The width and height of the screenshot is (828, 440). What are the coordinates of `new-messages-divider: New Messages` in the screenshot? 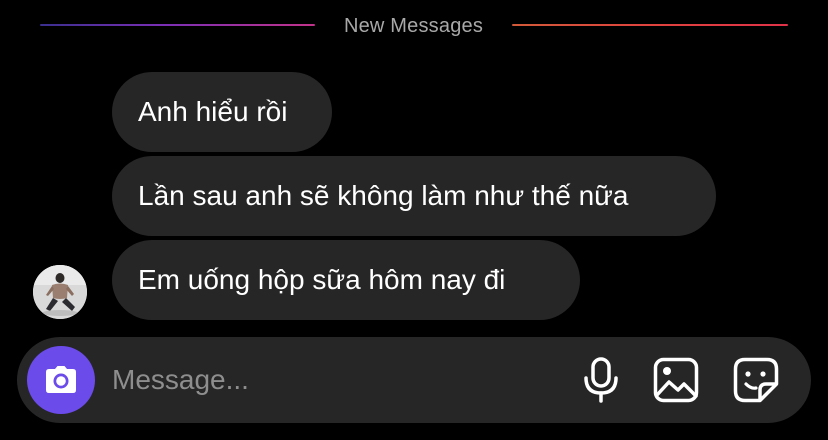 It's located at (414, 26).